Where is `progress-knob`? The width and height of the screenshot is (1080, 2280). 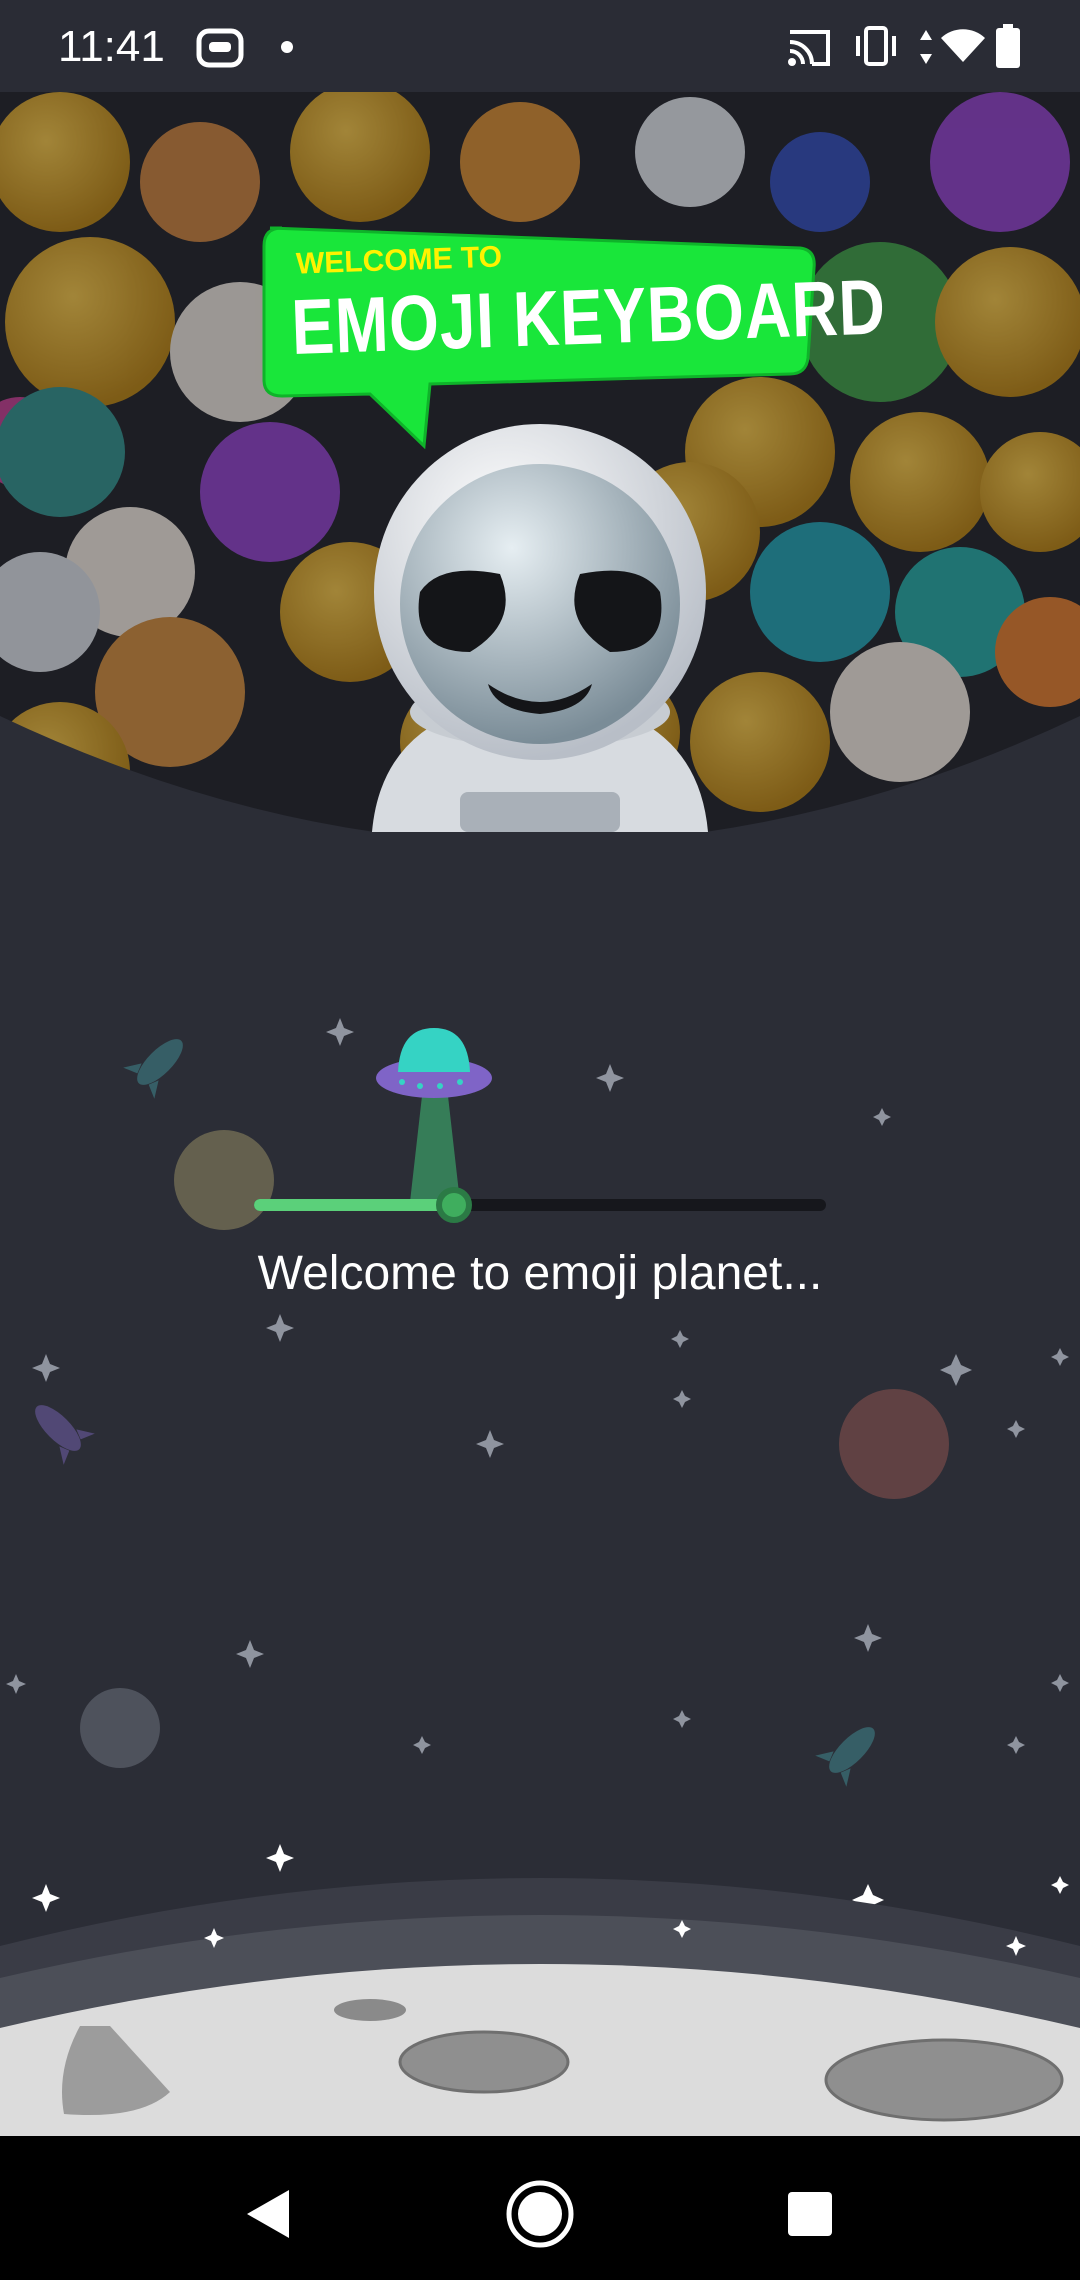
progress-knob is located at coordinates (454, 1205).